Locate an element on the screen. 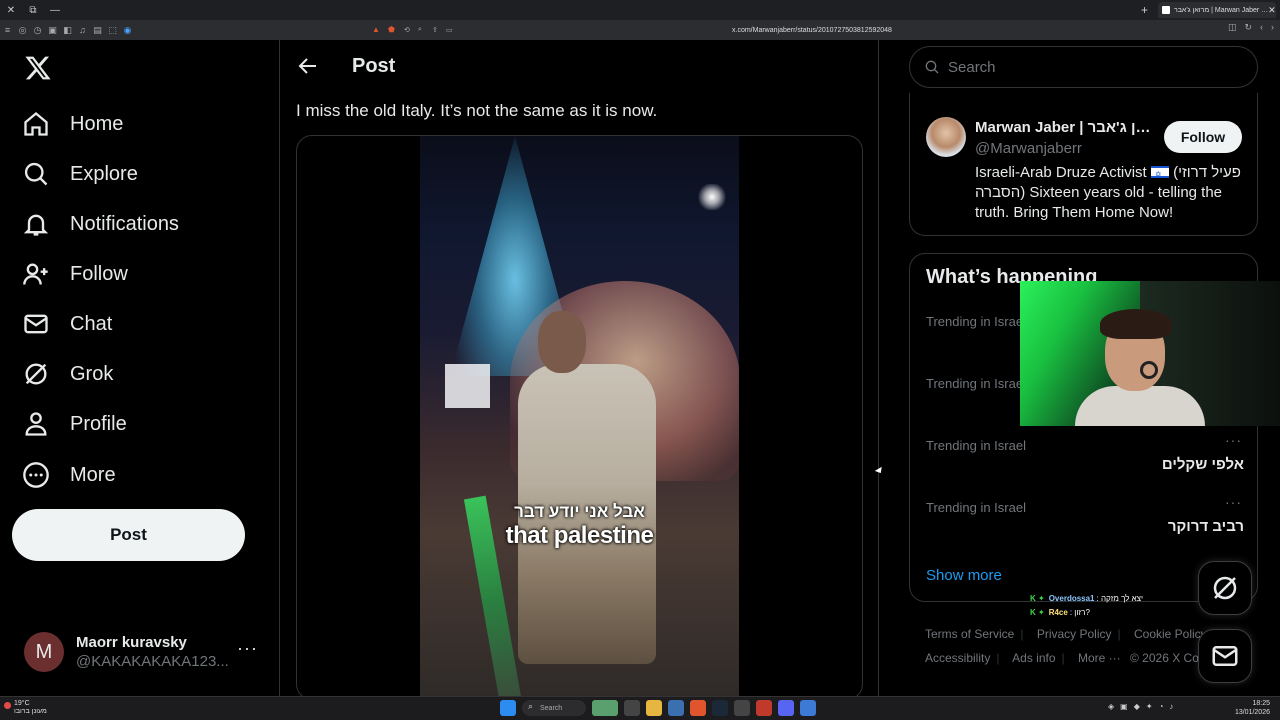 The height and width of the screenshot is (720, 1280). menu-icon: ≡ is located at coordinates (7, 30).